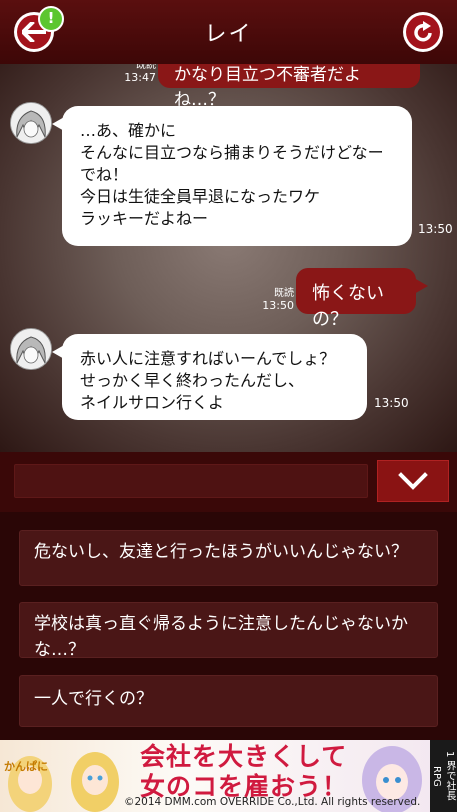 The height and width of the screenshot is (812, 457). I want to click on ad-logo: かんぱに, so click(26, 766).